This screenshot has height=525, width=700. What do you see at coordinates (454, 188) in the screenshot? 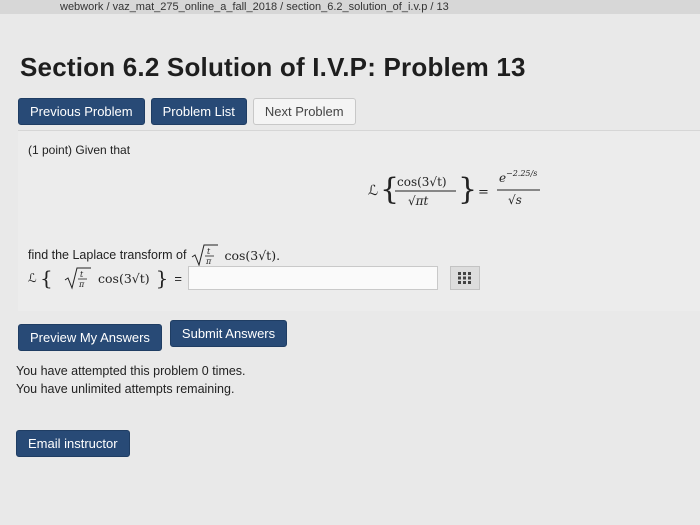
I see `given-equation-graphic: ℒ { cos(3√t) √πt } = e −2.25/s √s` at bounding box center [454, 188].